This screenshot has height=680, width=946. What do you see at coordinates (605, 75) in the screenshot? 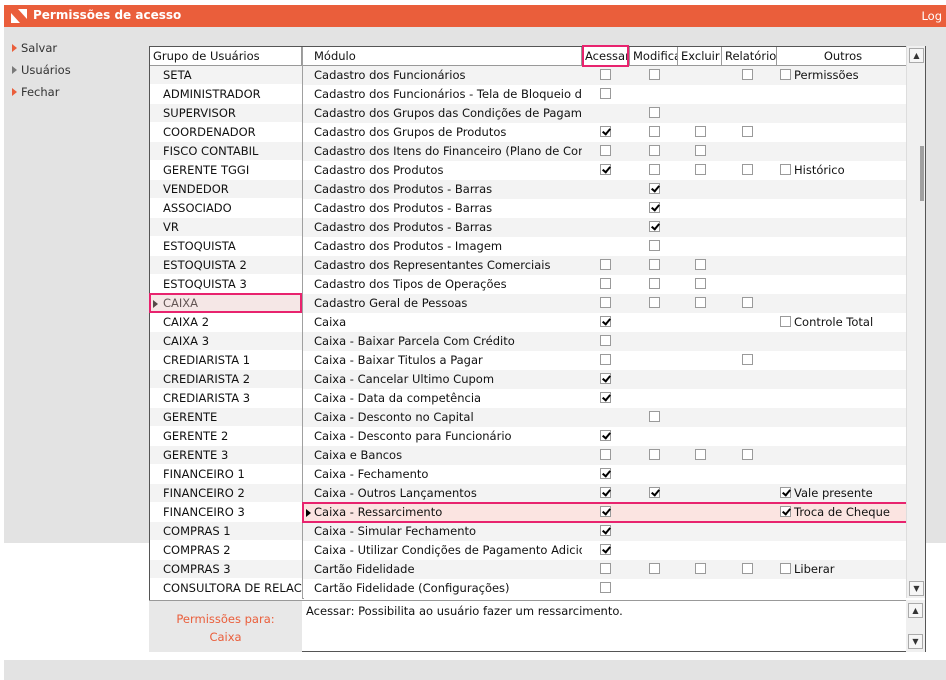
I see `module-row: Cadastro dos Funcionários Permissões` at bounding box center [605, 75].